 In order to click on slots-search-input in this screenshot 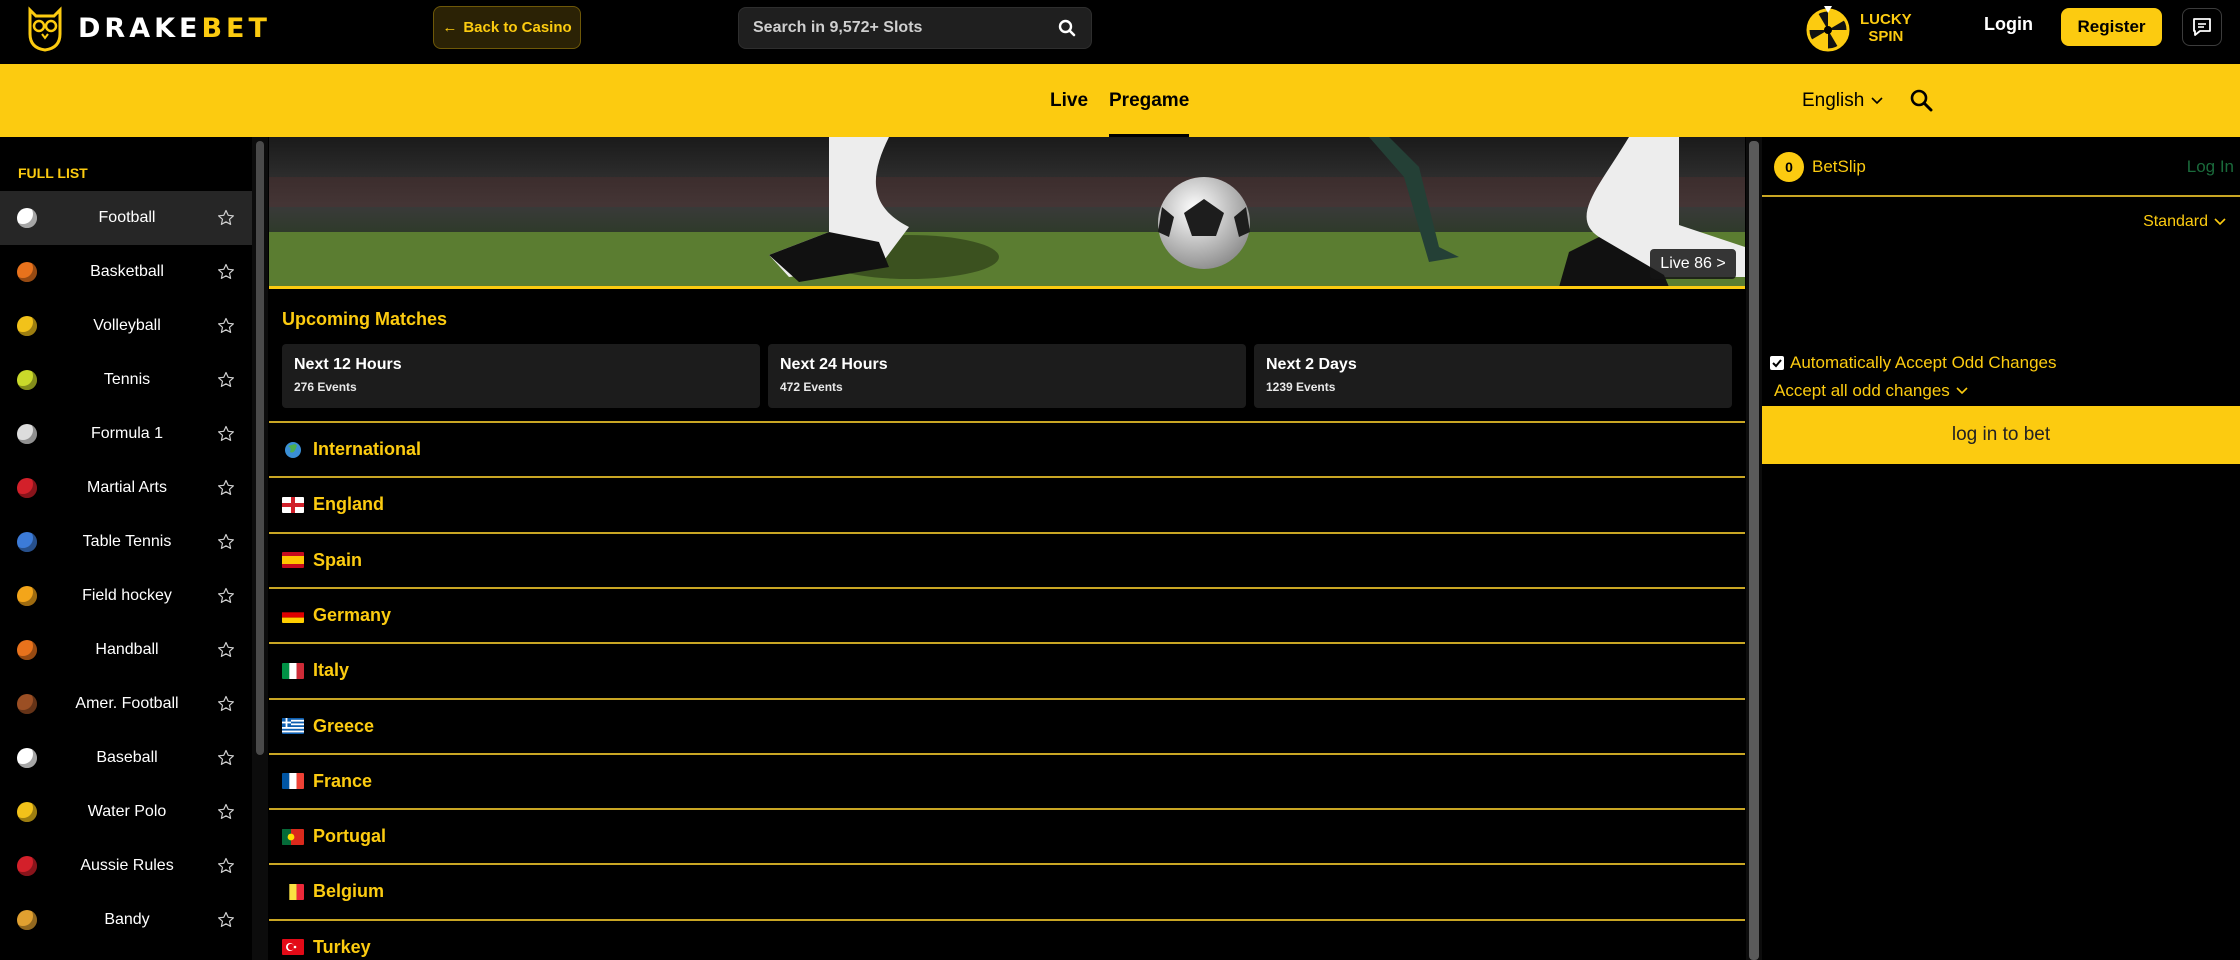, I will do `click(905, 28)`.